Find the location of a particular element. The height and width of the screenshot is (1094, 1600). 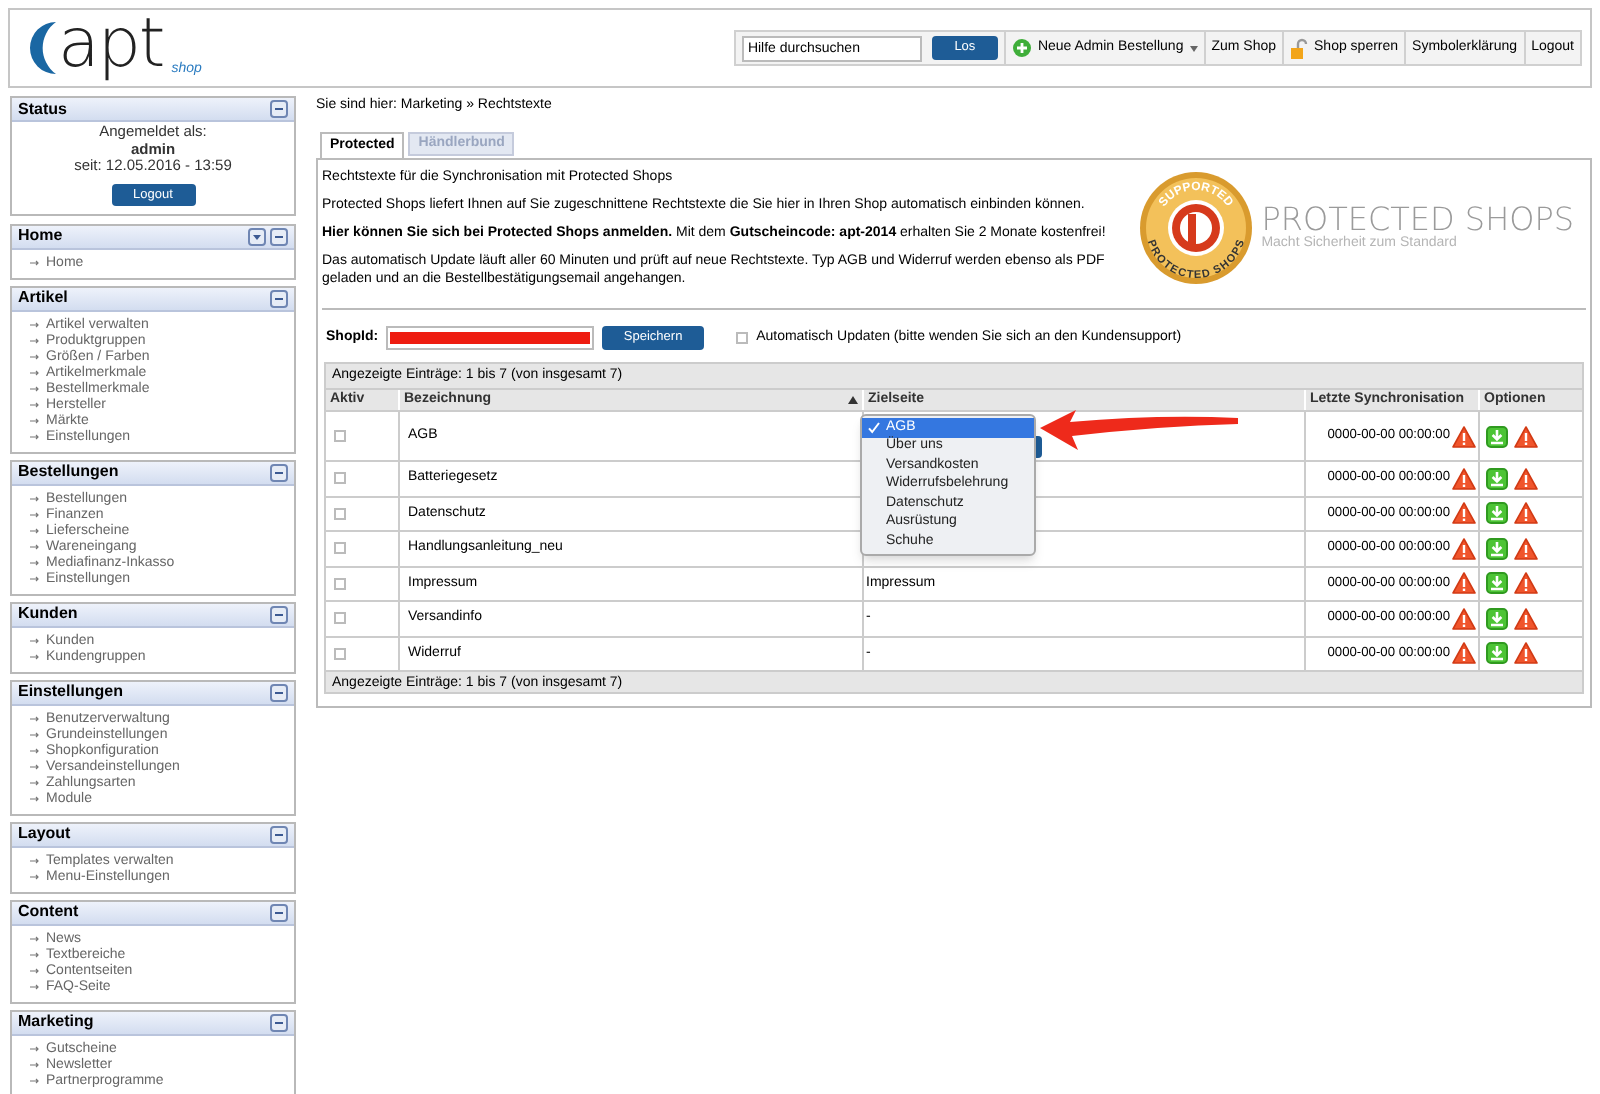

dropdown-icon is located at coordinates (257, 236).